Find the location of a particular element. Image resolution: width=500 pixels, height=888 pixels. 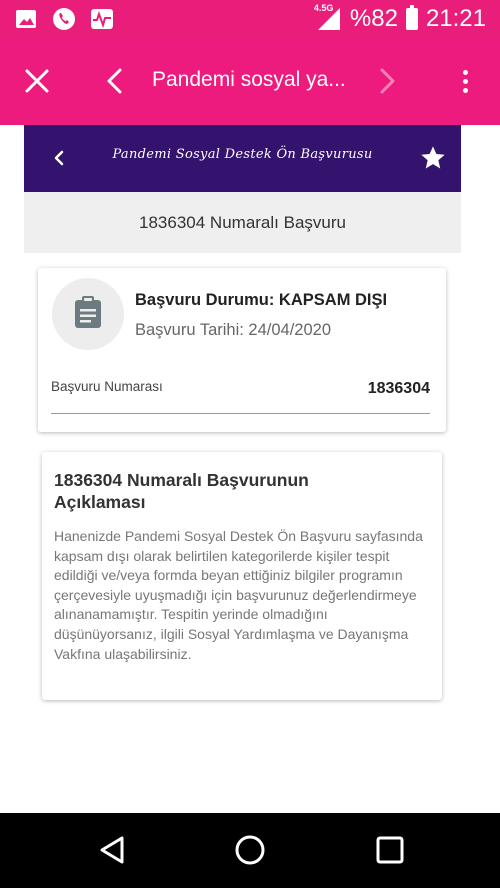

application-date: Başvuru Tarihi: 24/04/2020 is located at coordinates (233, 330).